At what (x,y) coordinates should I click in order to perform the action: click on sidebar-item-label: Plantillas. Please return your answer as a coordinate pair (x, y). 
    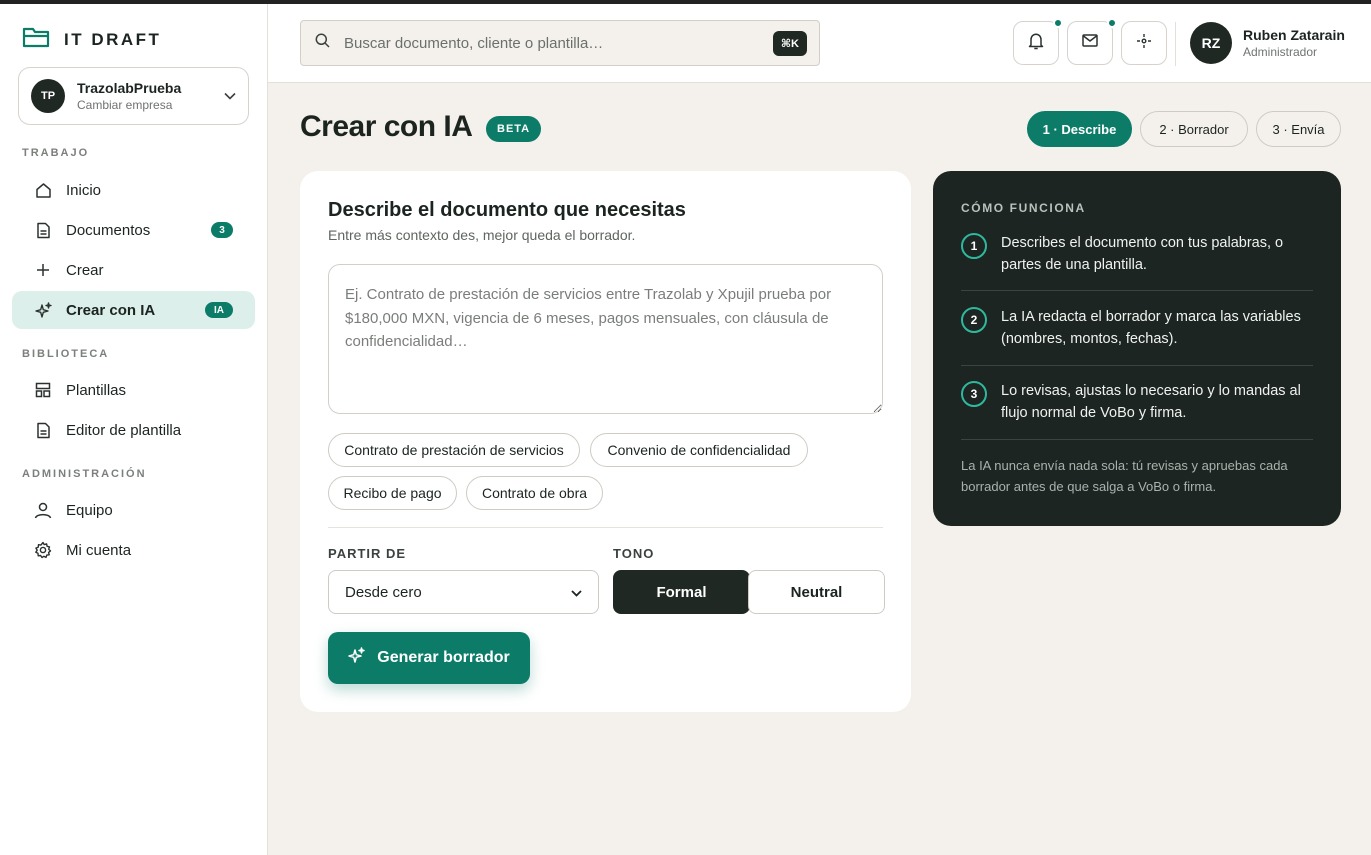
    Looking at the image, I should click on (96, 390).